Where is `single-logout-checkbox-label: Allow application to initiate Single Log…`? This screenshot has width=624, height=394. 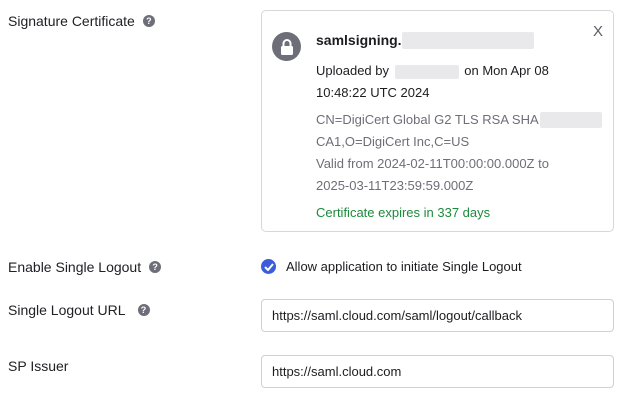
single-logout-checkbox-label: Allow application to initiate Single Log… is located at coordinates (404, 266).